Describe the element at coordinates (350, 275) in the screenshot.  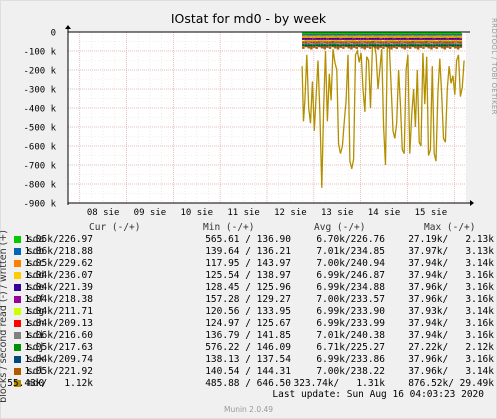
I see `legend-avg: 6.99k/246.87` at that location.